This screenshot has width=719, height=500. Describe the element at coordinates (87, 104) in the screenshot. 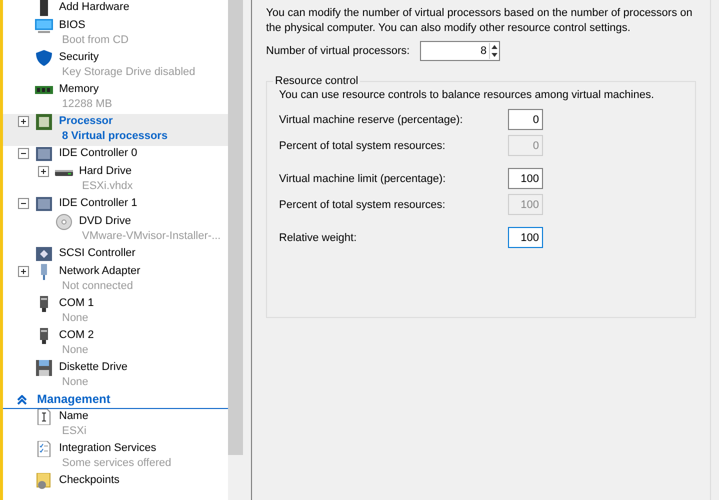

I see `item-detail: 12288 MB` at that location.